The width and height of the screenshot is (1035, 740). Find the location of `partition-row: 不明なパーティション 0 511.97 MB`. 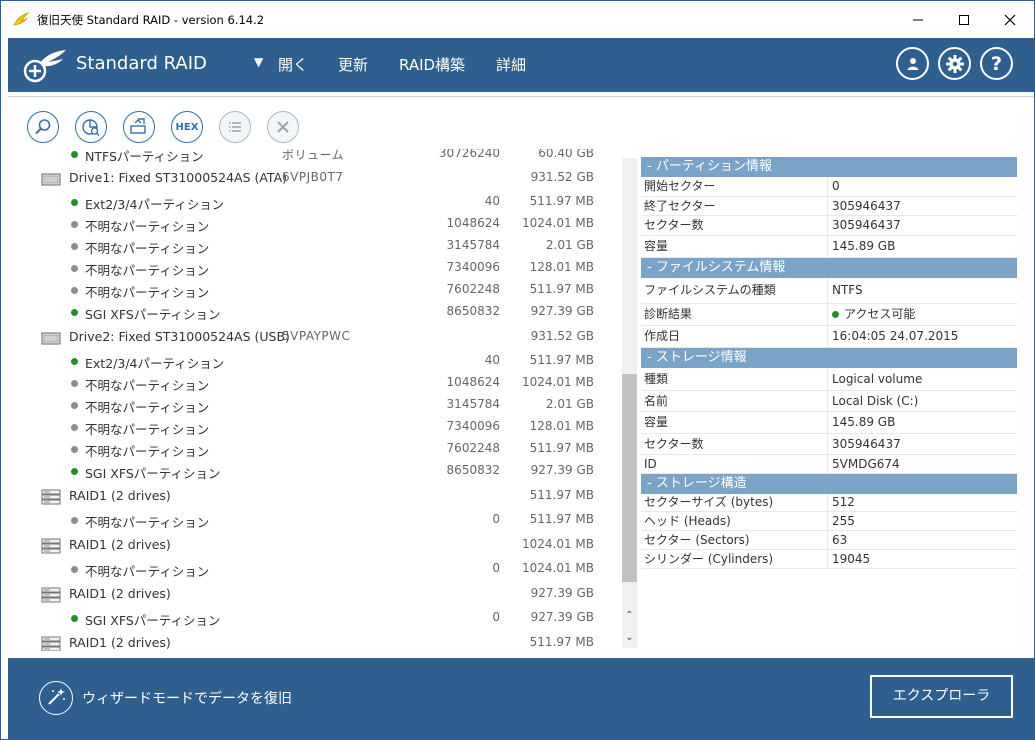

partition-row: 不明なパーティション 0 511.97 MB is located at coordinates (314, 520).